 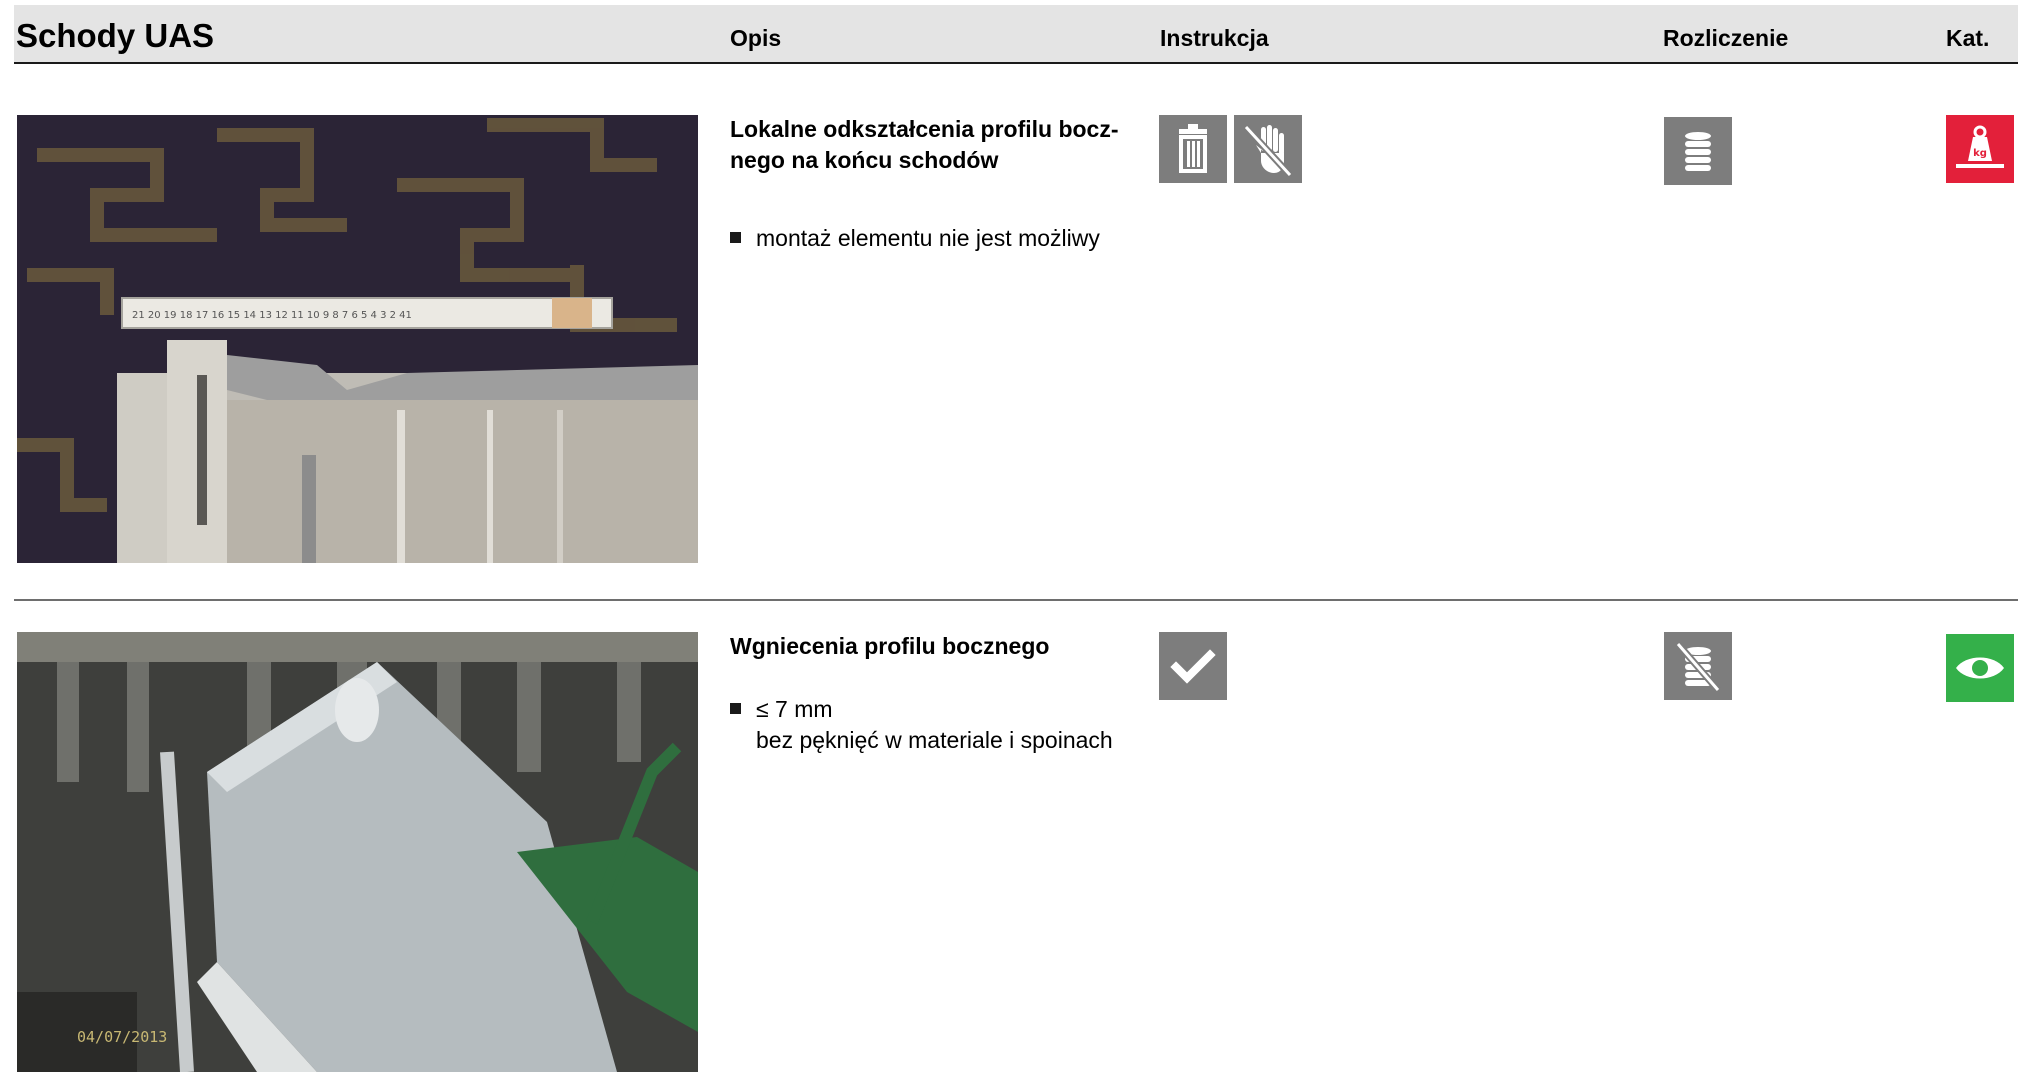 I want to click on item-bullet-2-line-2: bez pęknięć w materiale i spoinach, so click(x=934, y=740).